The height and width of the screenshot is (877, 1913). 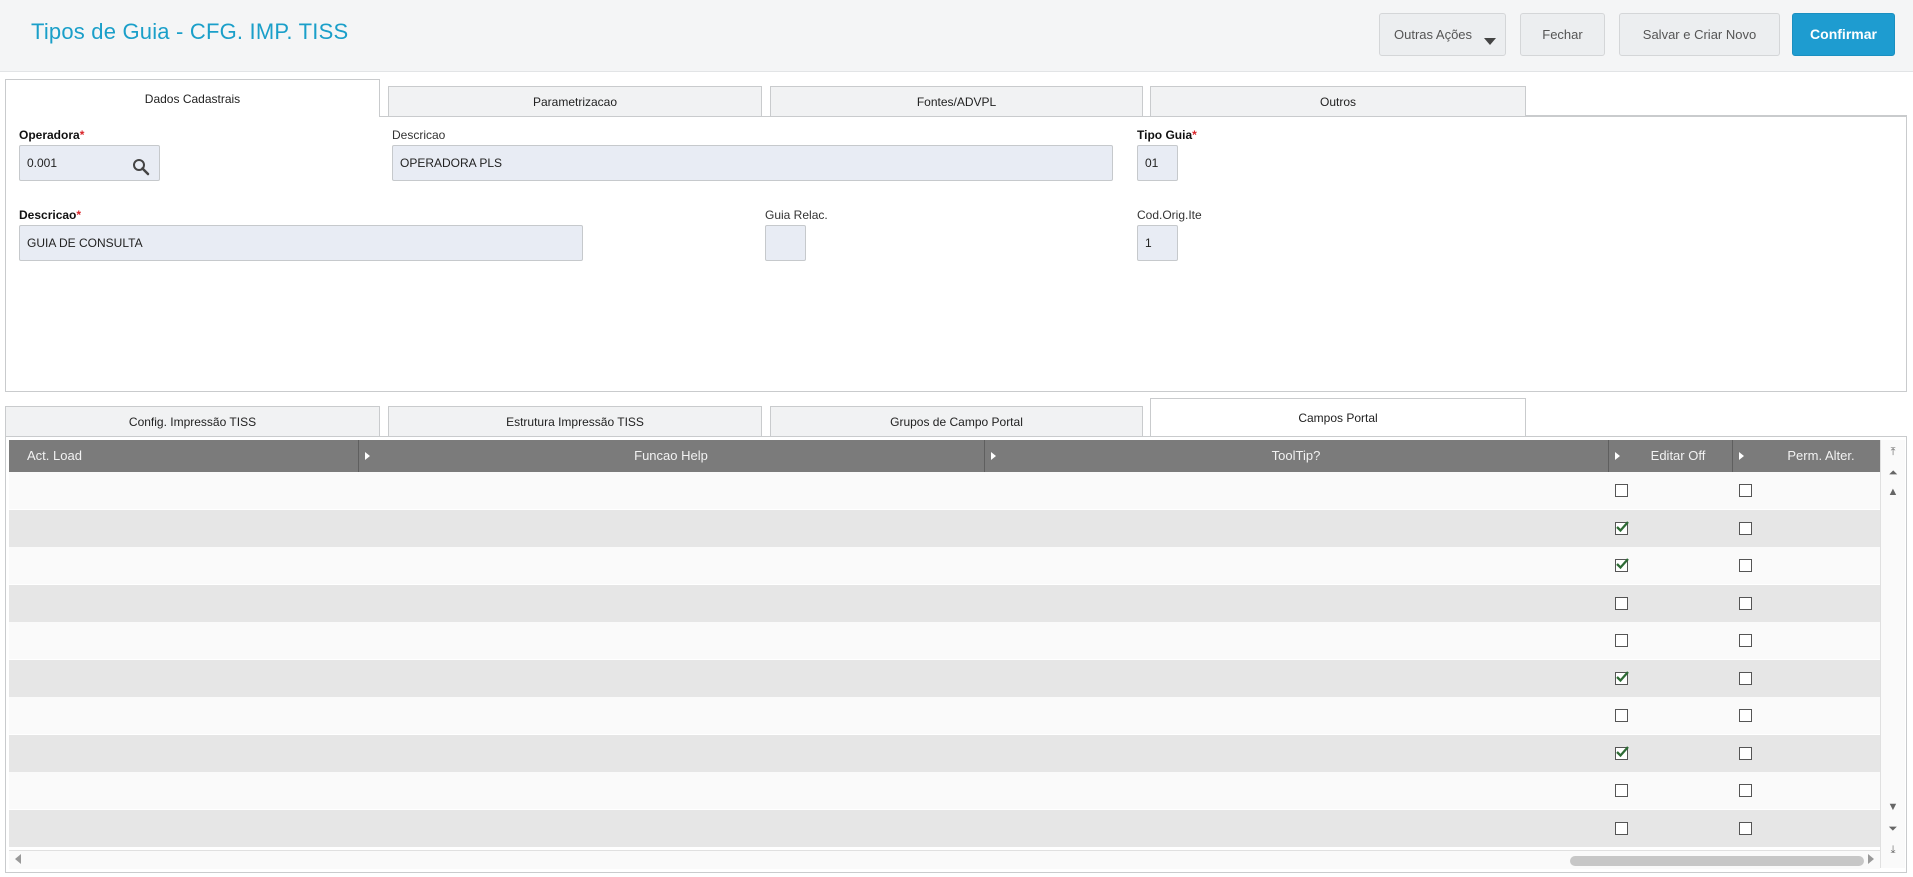 I want to click on tab-dados-cadastrais: Dados Cadastrais, so click(x=192, y=98).